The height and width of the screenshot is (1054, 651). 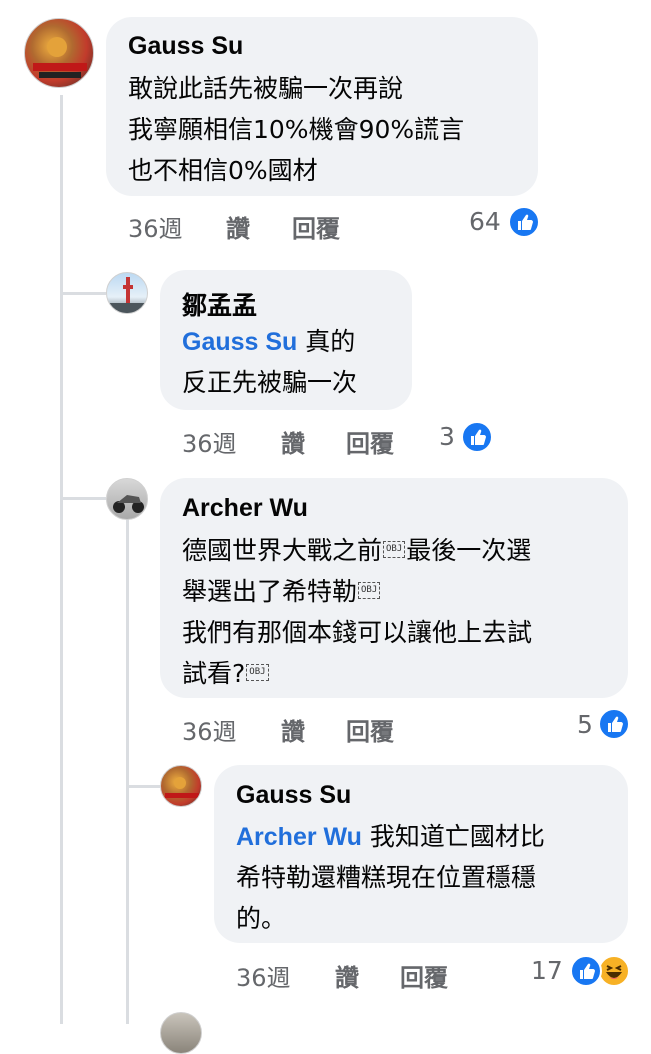 I want to click on thread-line-main, so click(x=61, y=559).